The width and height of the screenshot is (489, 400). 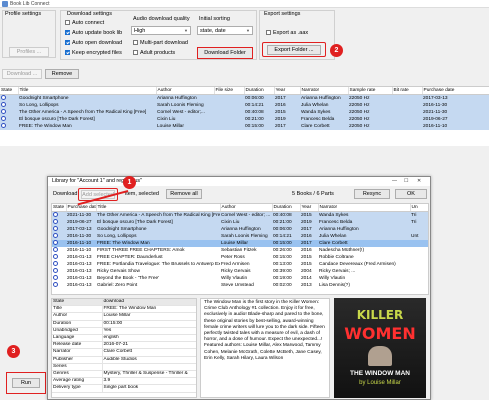 I want to click on property-name: Unabridged, so click(x=77, y=331).